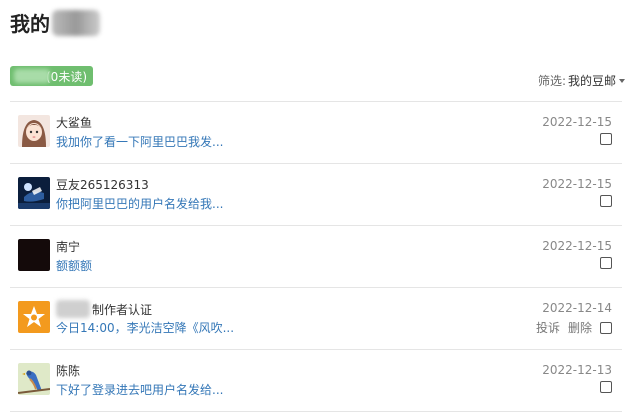 This screenshot has width=640, height=415. I want to click on message-row: 南宁 额额额 2022-12-15, so click(316, 257).